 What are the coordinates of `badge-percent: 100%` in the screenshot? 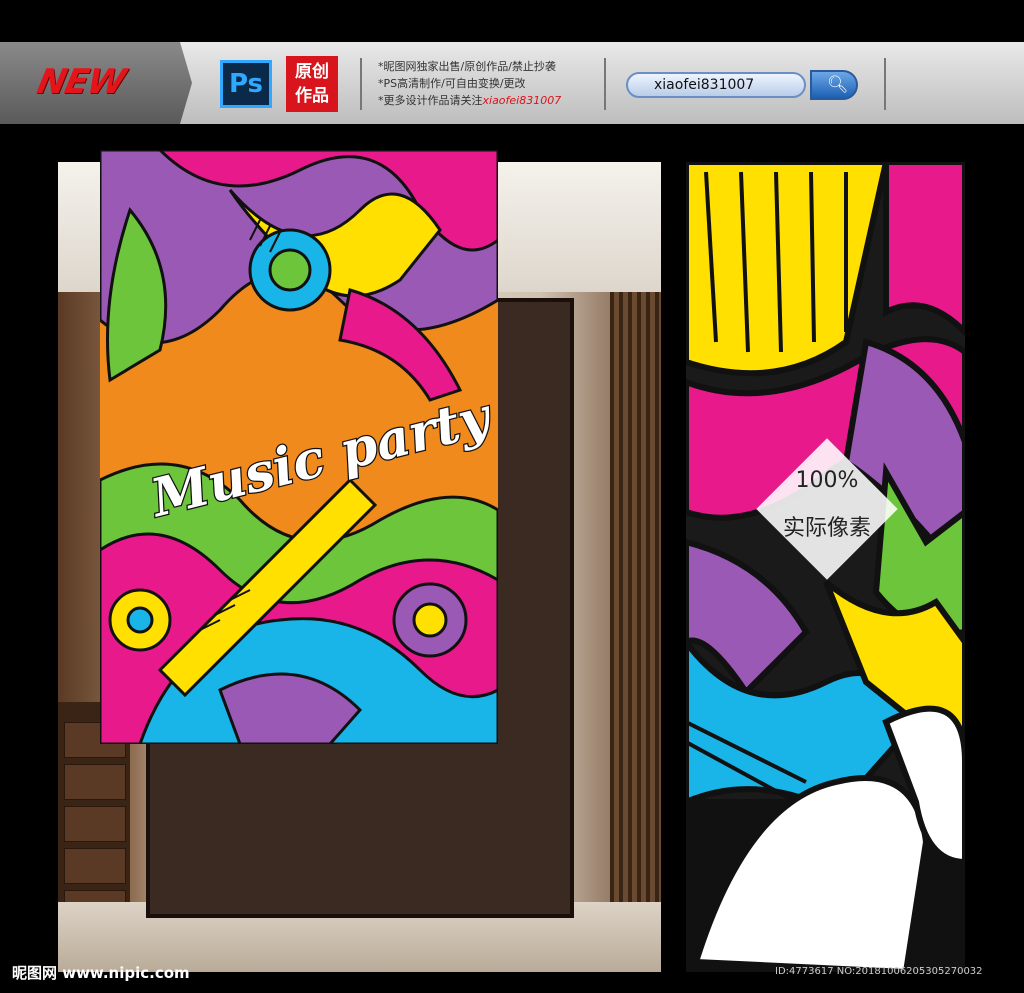 It's located at (827, 480).